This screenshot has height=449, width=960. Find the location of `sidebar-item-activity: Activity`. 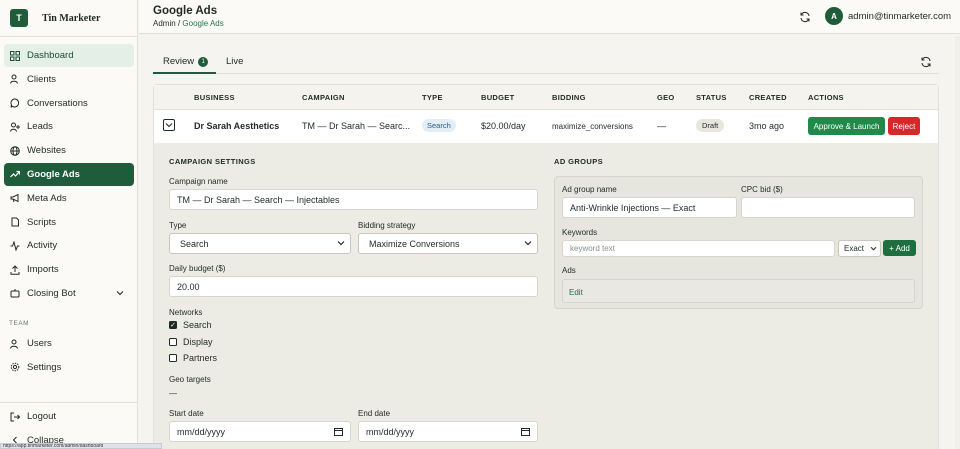

sidebar-item-activity: Activity is located at coordinates (69, 245).